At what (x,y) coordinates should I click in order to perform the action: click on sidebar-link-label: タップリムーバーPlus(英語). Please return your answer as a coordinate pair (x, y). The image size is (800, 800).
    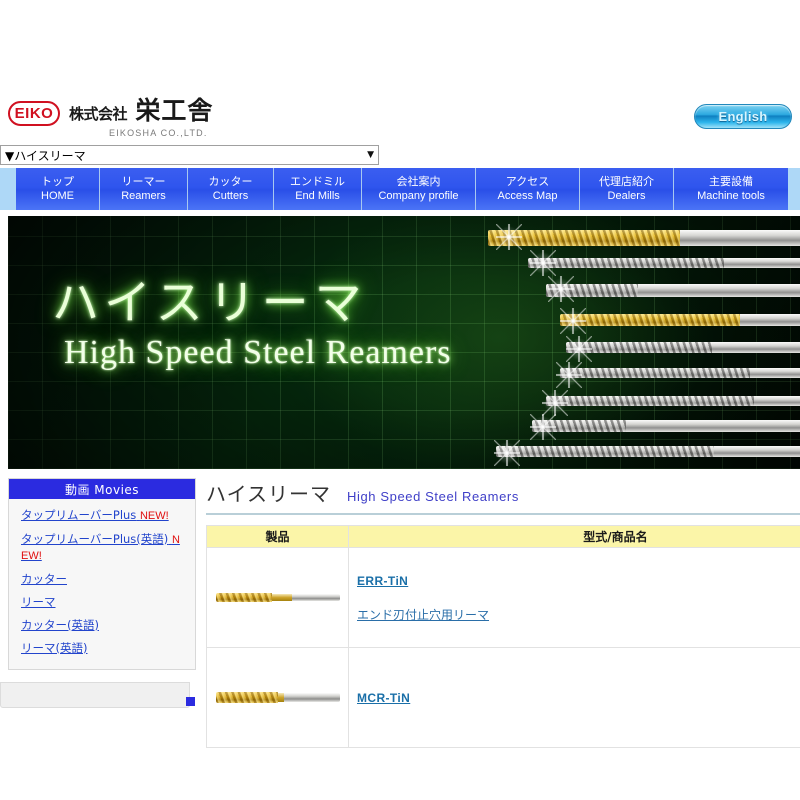
    Looking at the image, I should click on (95, 539).